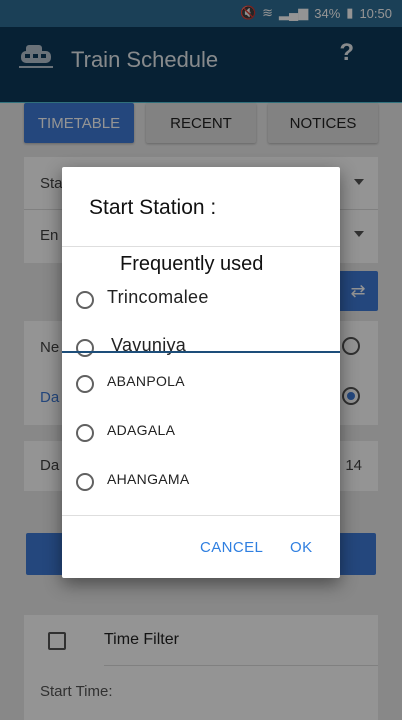 This screenshot has height=720, width=402. What do you see at coordinates (148, 479) in the screenshot?
I see `station-name: AHANGAMA` at bounding box center [148, 479].